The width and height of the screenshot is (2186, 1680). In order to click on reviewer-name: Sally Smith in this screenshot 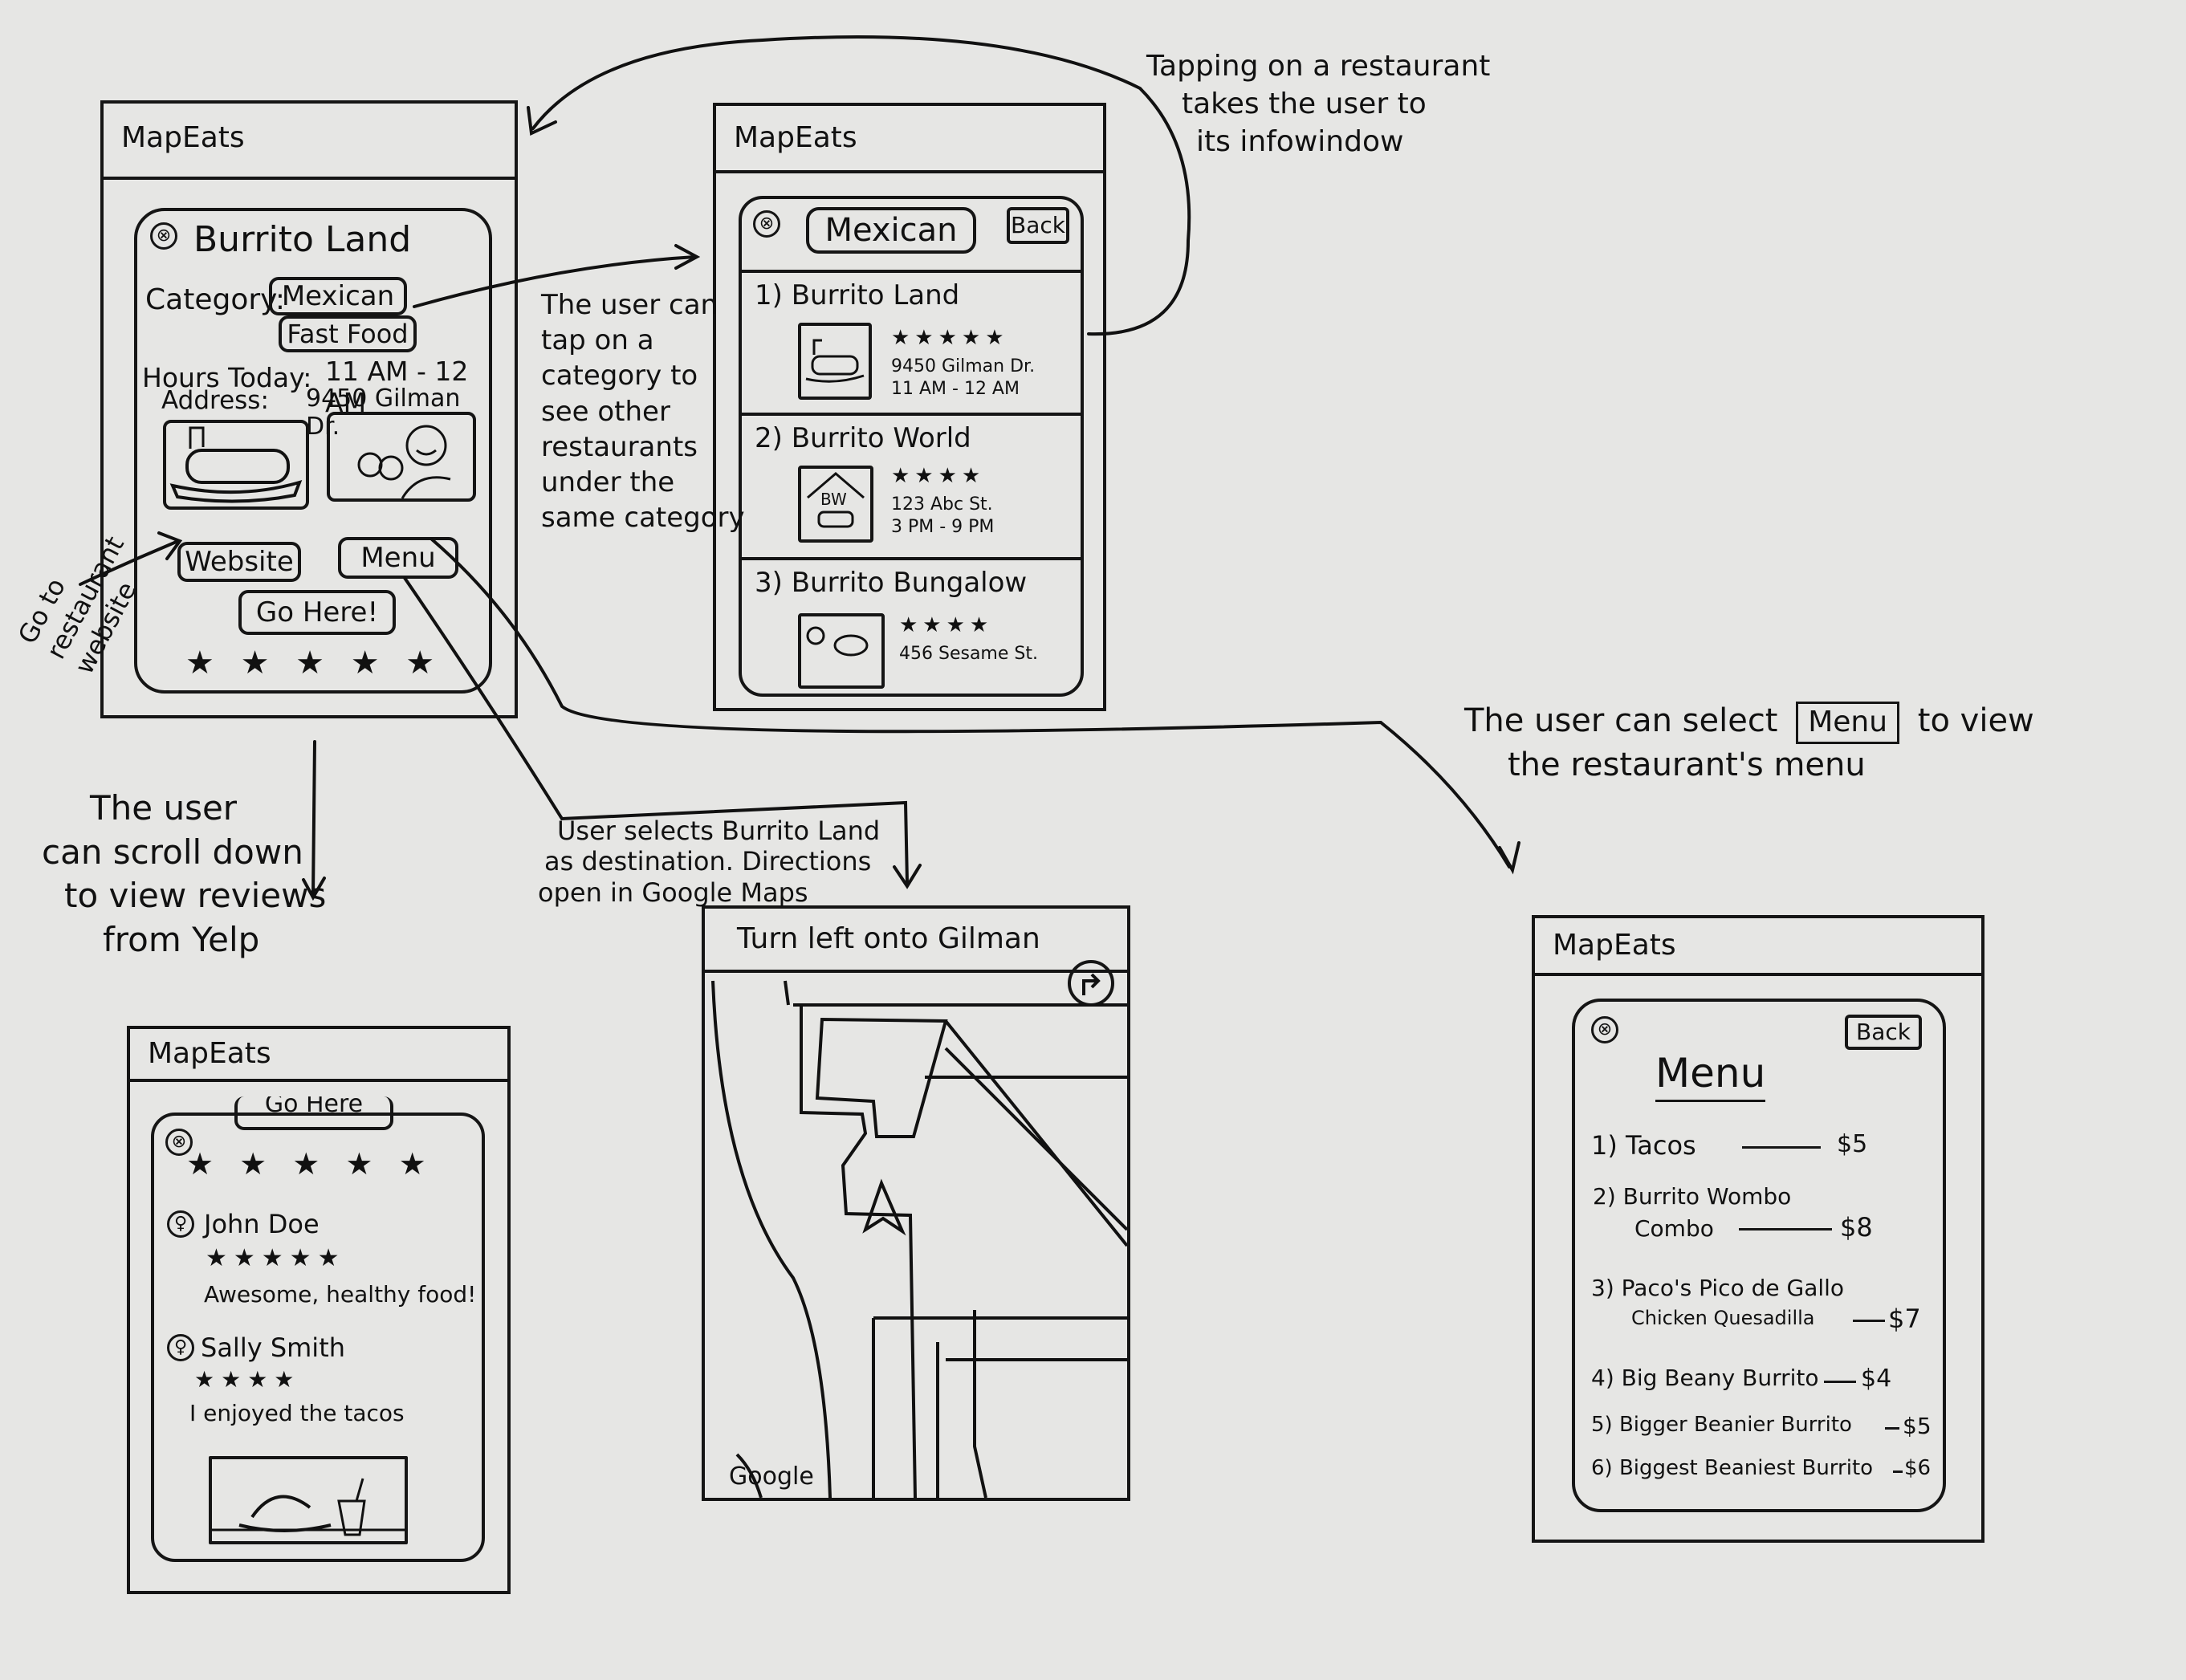, I will do `click(273, 1347)`.